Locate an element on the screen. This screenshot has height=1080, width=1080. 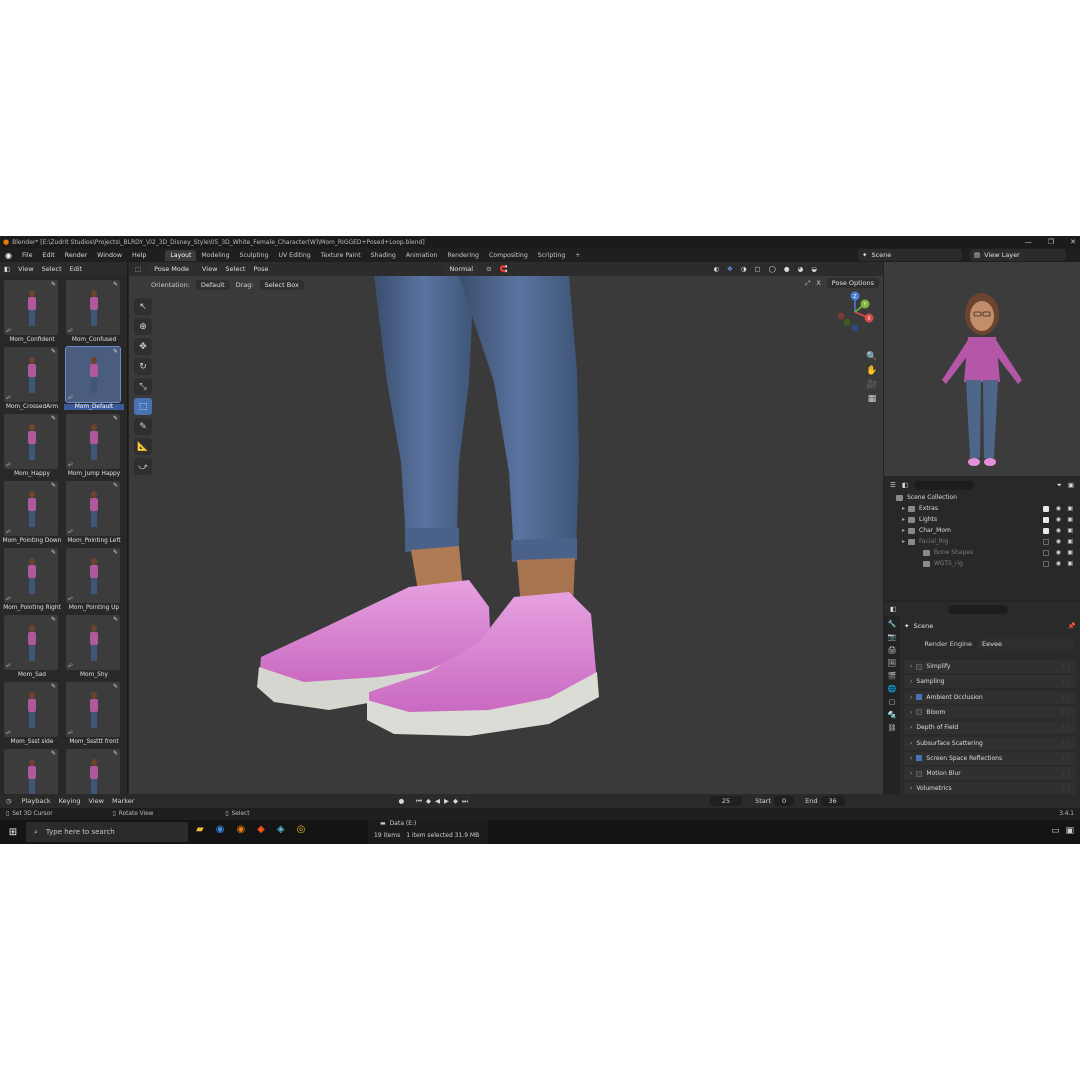
overlay-icon: ◑ is located at coordinates (744, 269).